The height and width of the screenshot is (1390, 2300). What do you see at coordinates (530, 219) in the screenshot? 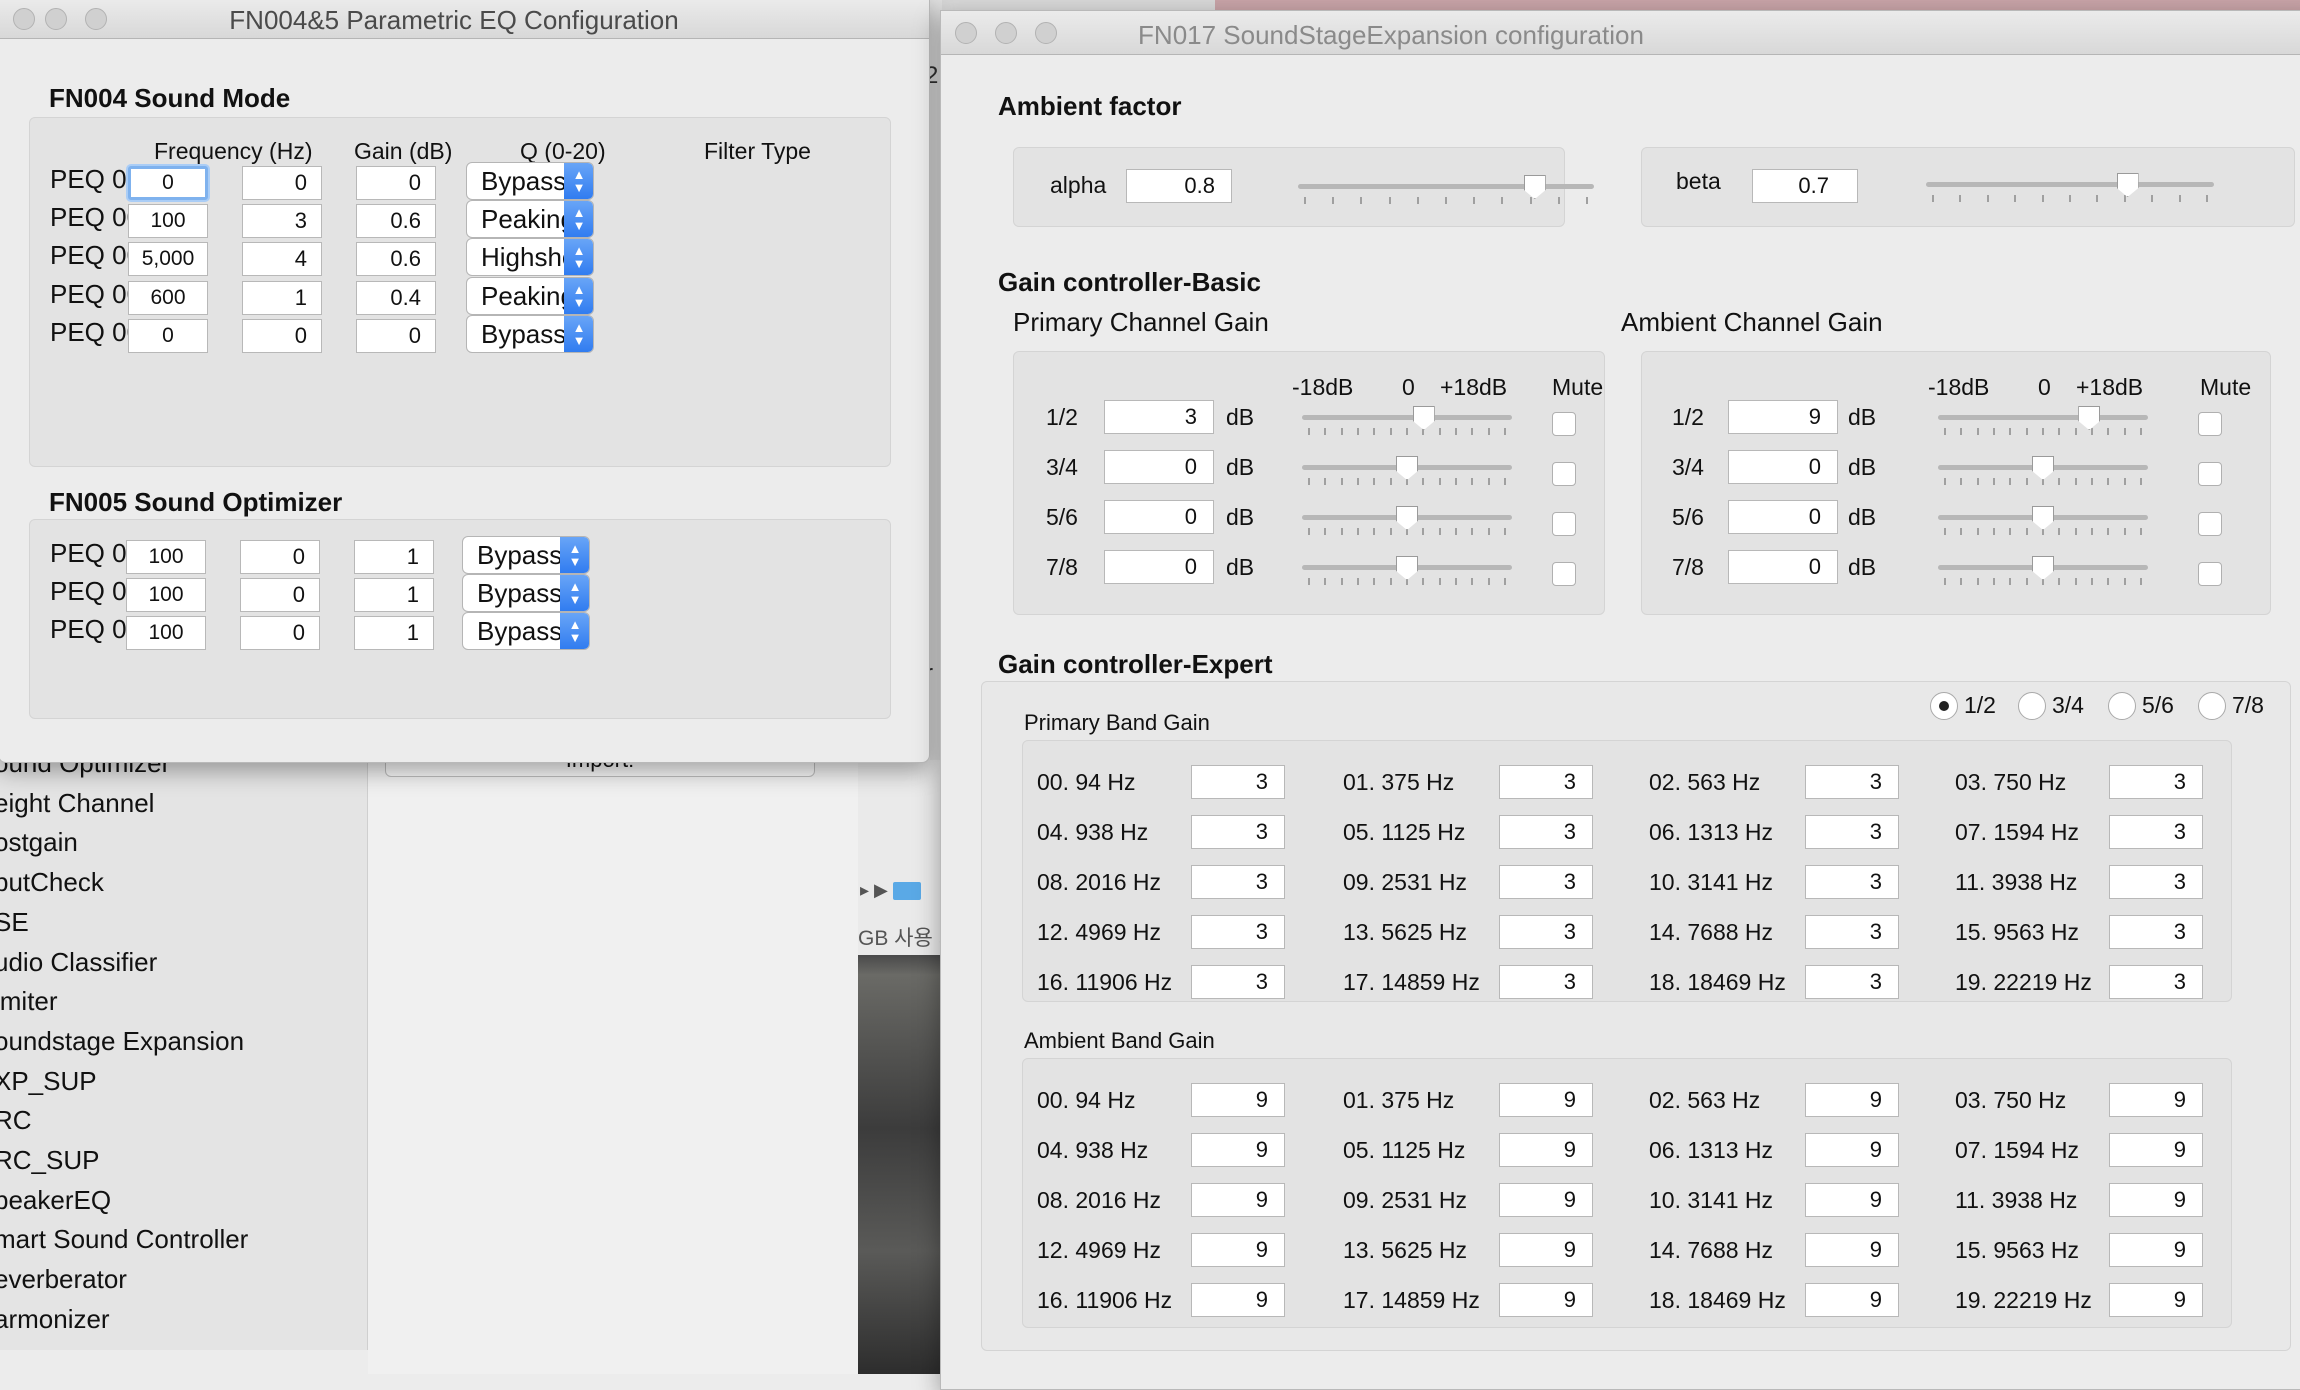
I see `filter-type-select: Peaking ▲ ▼` at bounding box center [530, 219].